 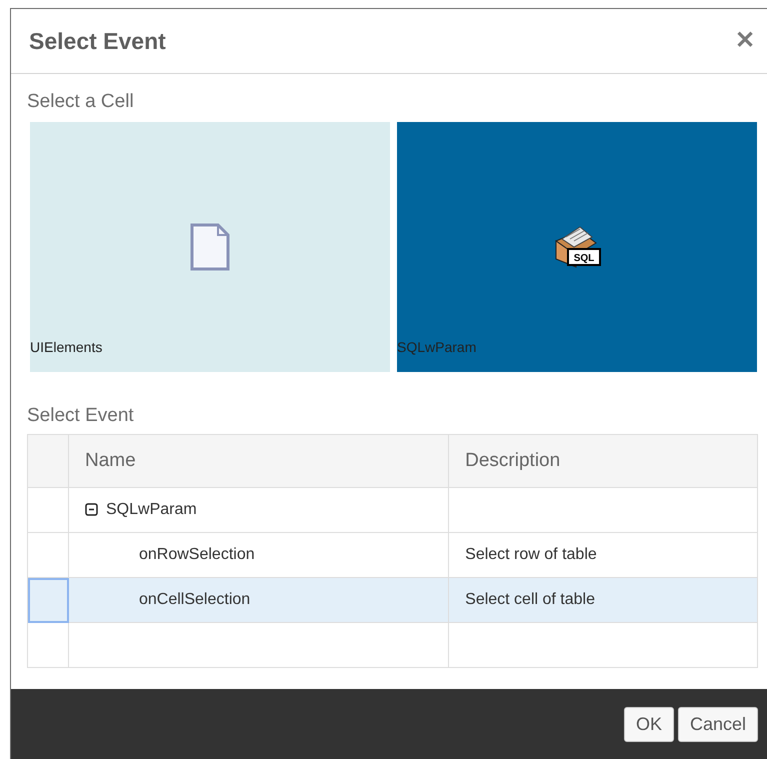 I want to click on section-label: Select a Cell, so click(x=81, y=102).